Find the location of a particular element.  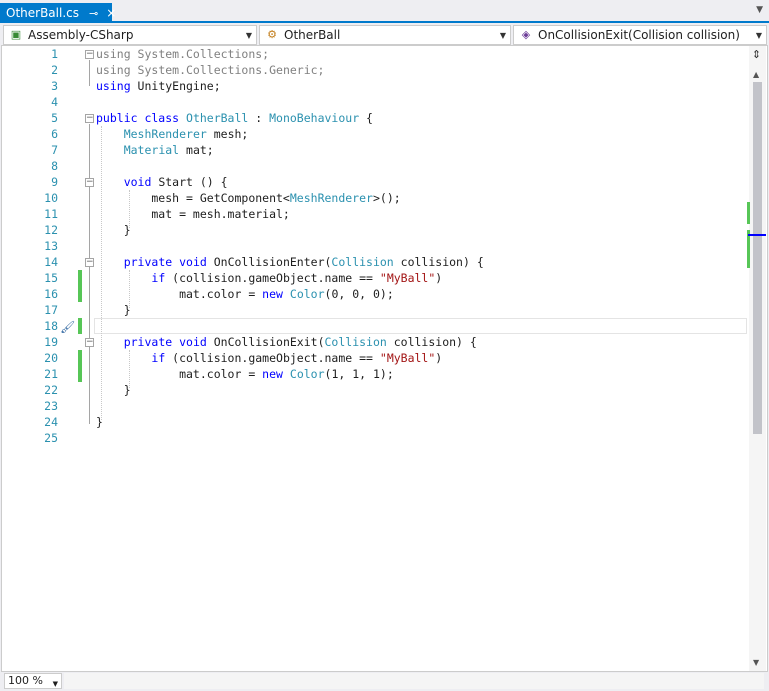

line-number: 16 is located at coordinates (51, 294).